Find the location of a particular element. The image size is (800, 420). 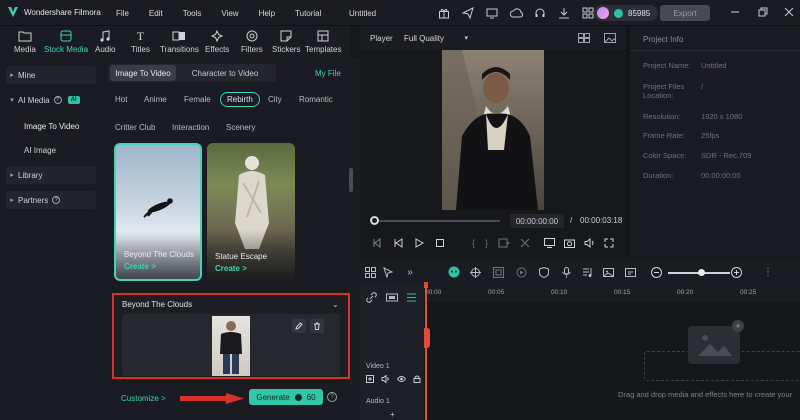

tool-stock-media: Stock Media is located at coordinates (66, 41).